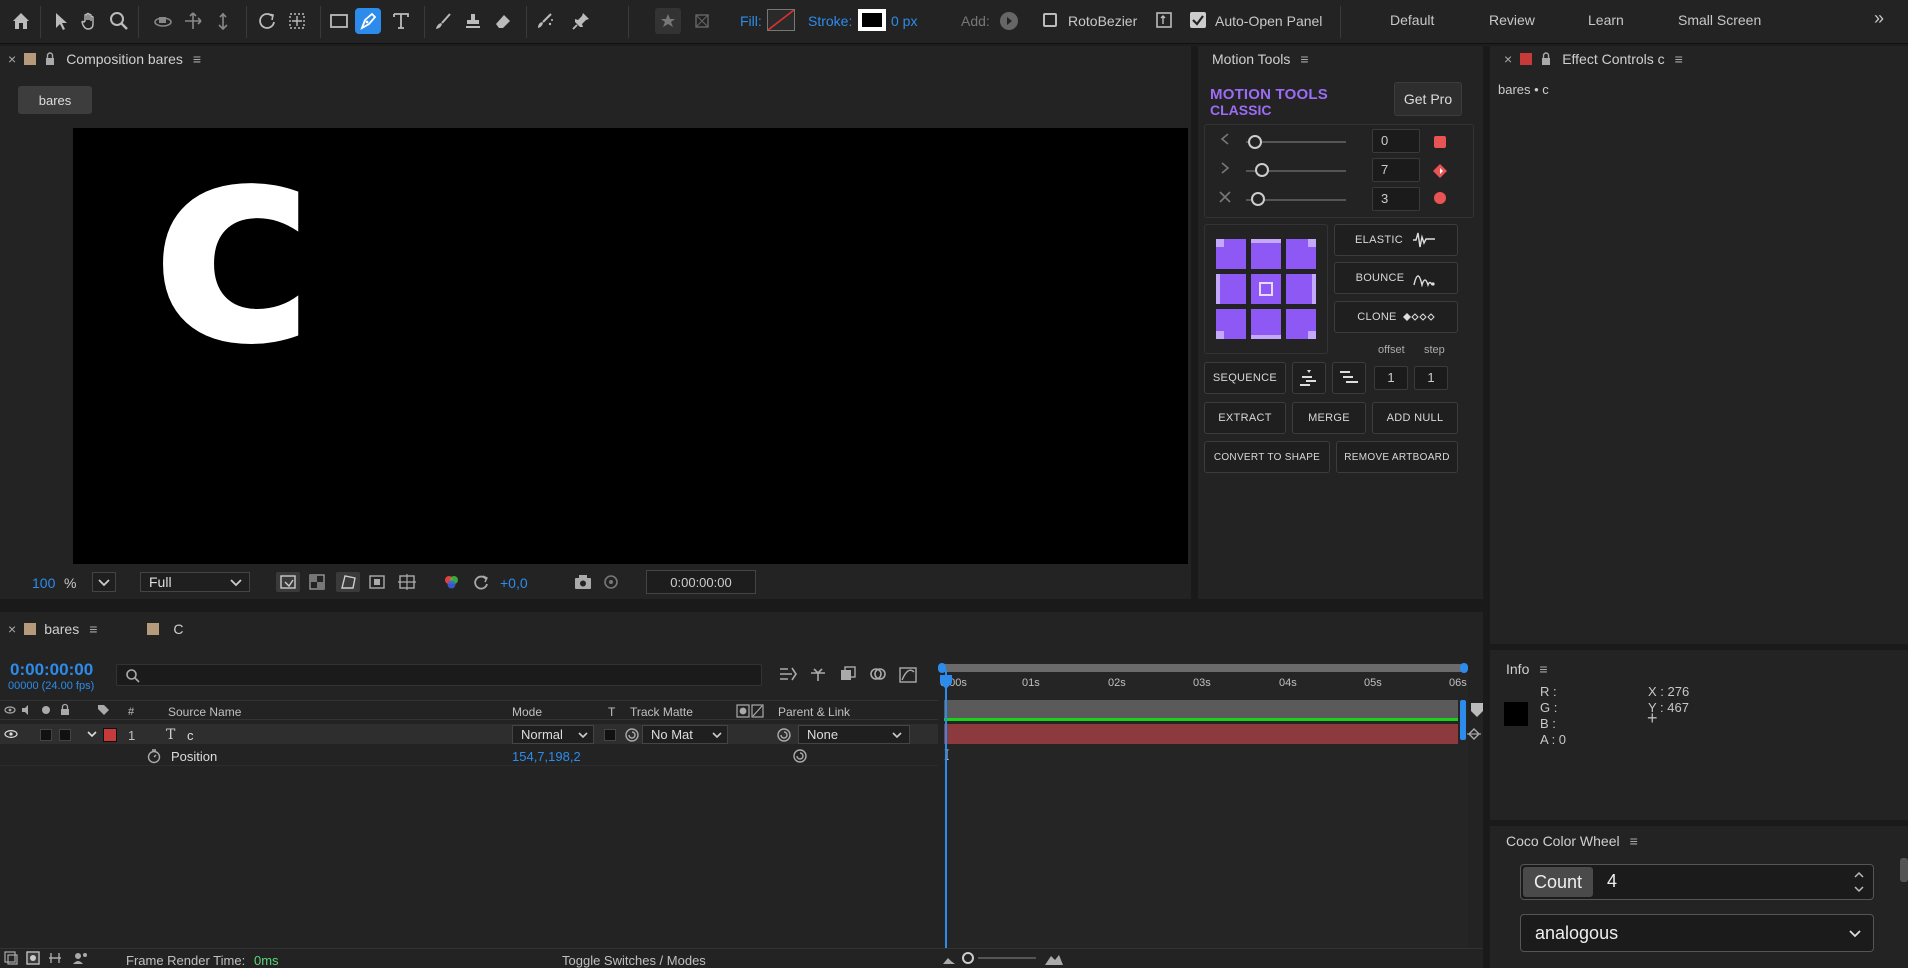  What do you see at coordinates (473, 21) in the screenshot?
I see `clone-stamp-tool-icon` at bounding box center [473, 21].